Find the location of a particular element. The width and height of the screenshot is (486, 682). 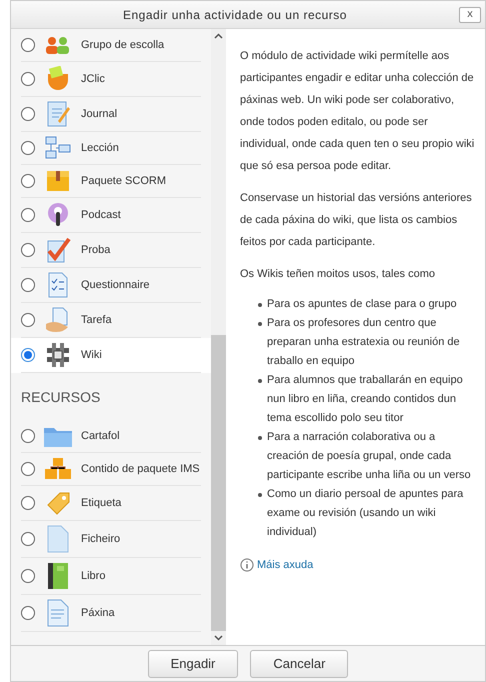

module-option: Paquete SCORM is located at coordinates (111, 181).